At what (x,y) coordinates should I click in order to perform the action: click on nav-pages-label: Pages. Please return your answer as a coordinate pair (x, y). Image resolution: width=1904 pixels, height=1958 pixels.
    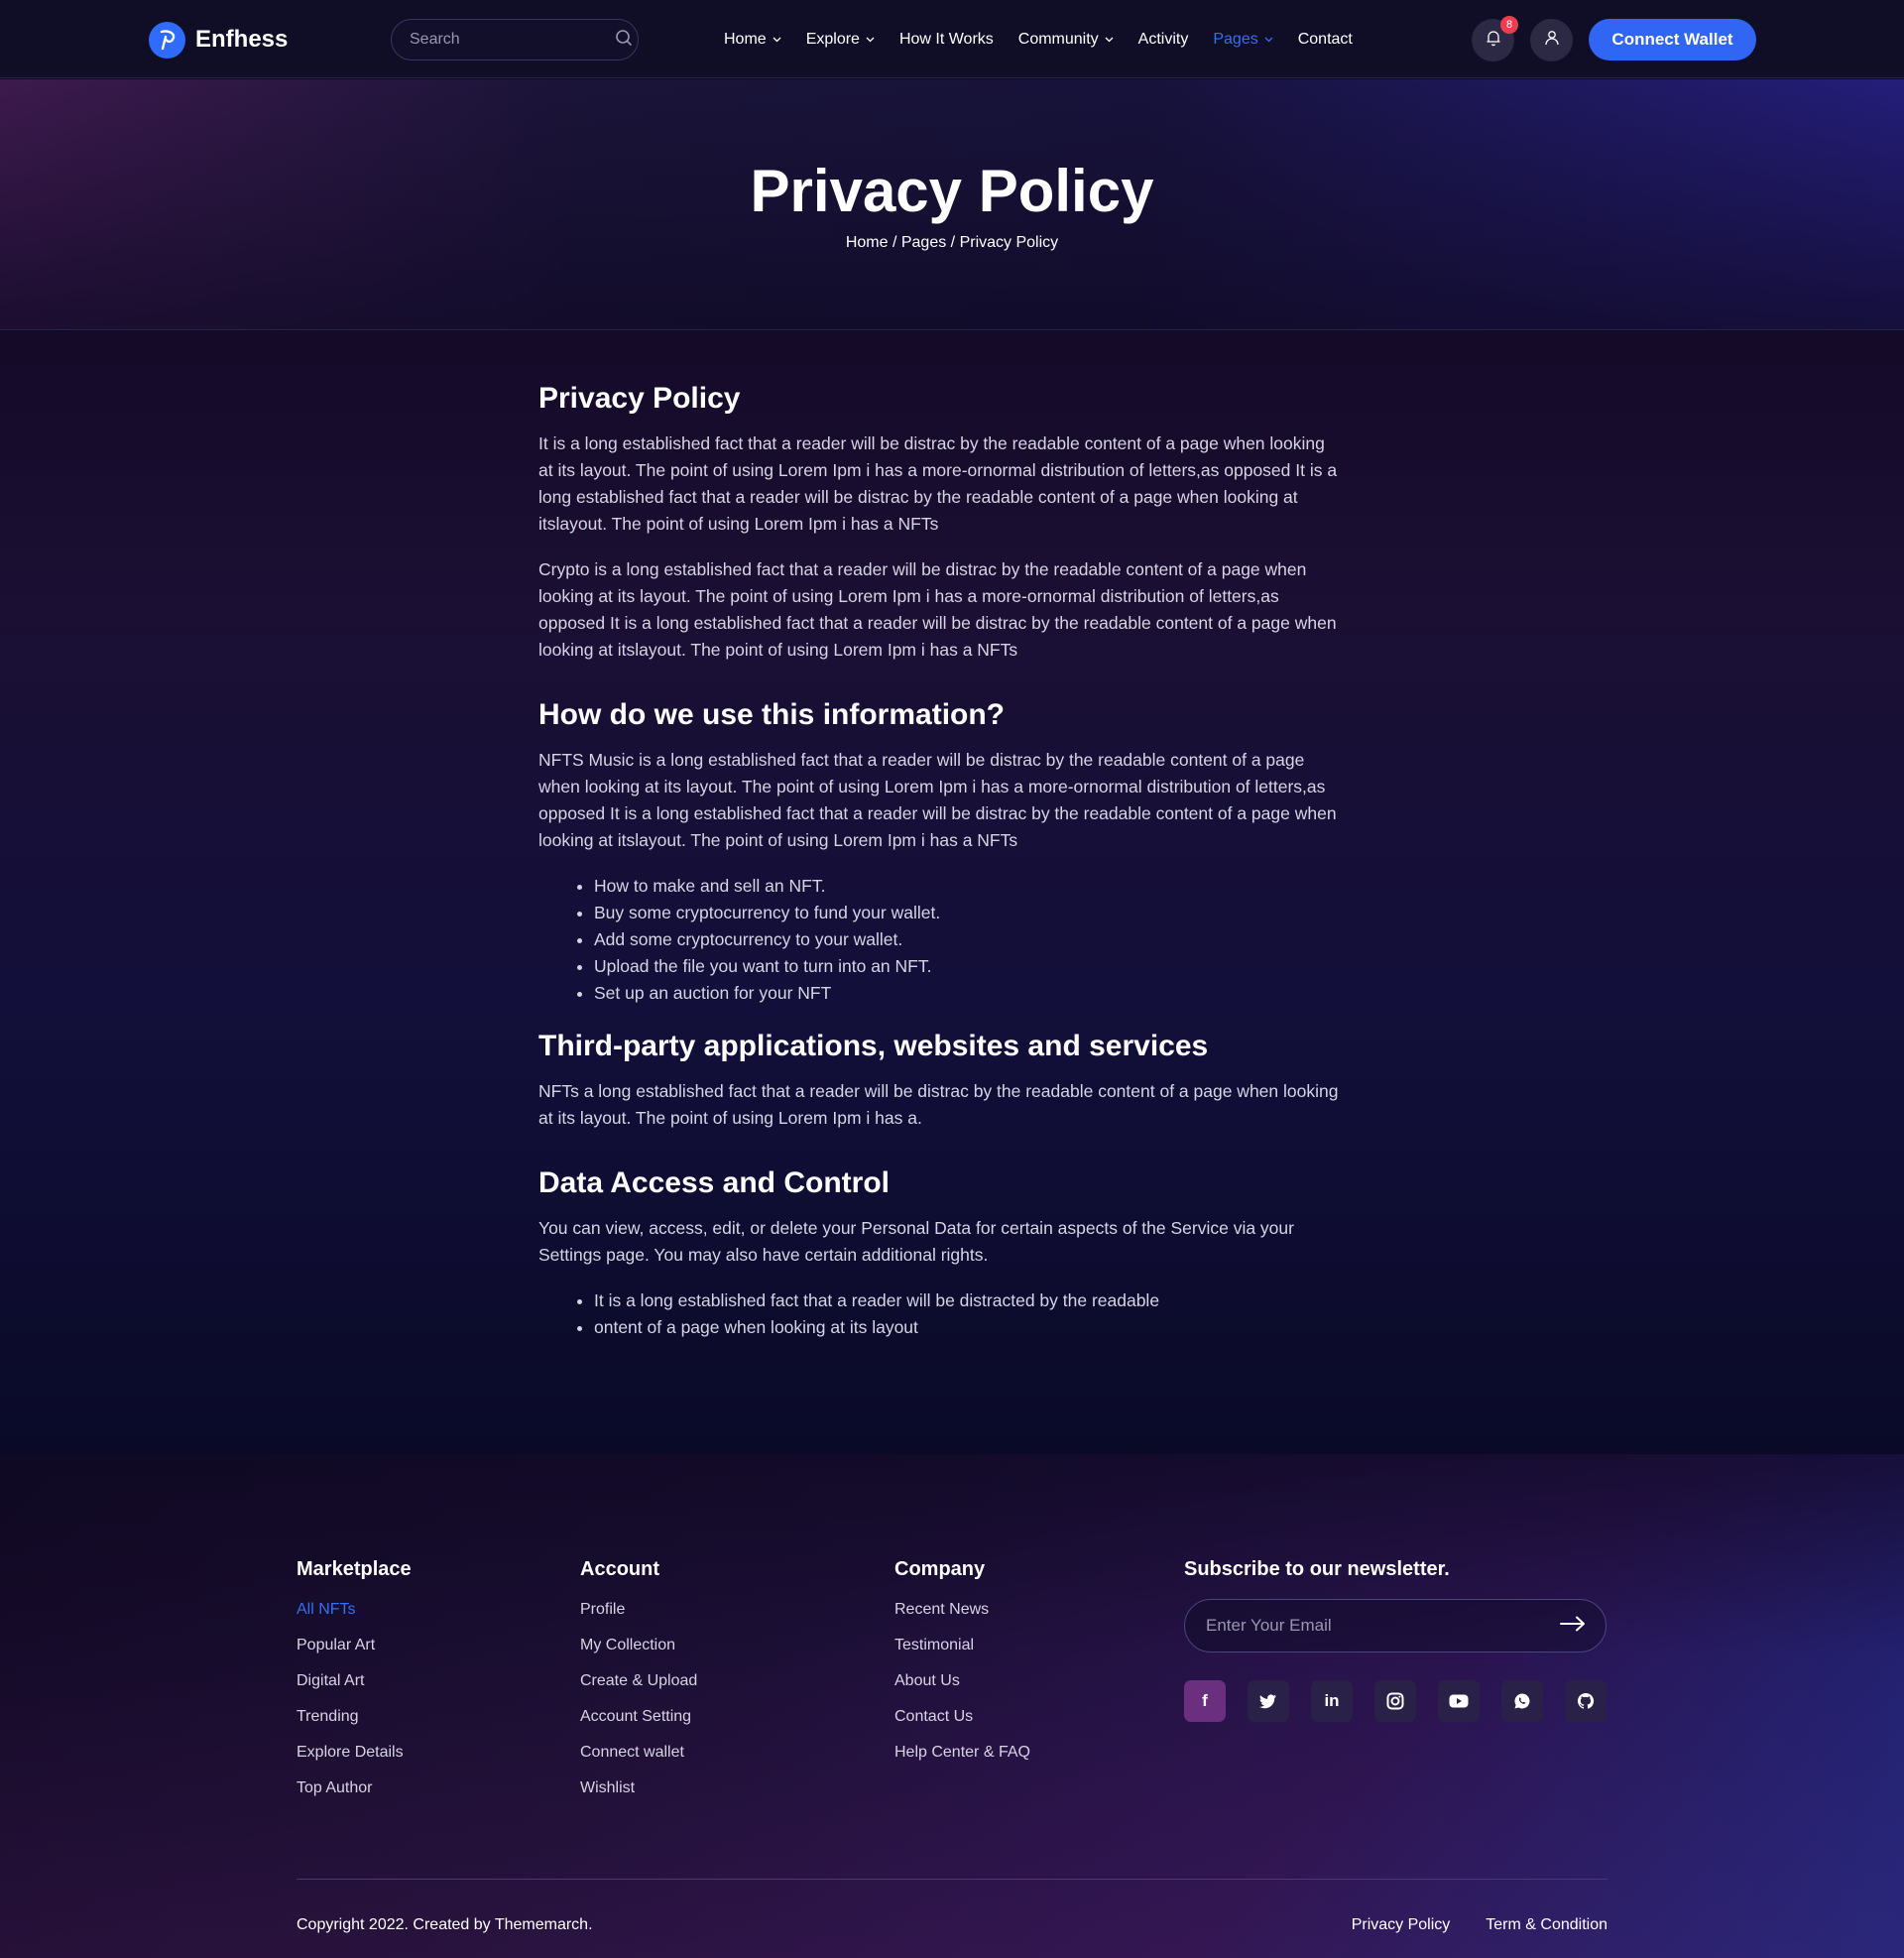
    Looking at the image, I should click on (1235, 39).